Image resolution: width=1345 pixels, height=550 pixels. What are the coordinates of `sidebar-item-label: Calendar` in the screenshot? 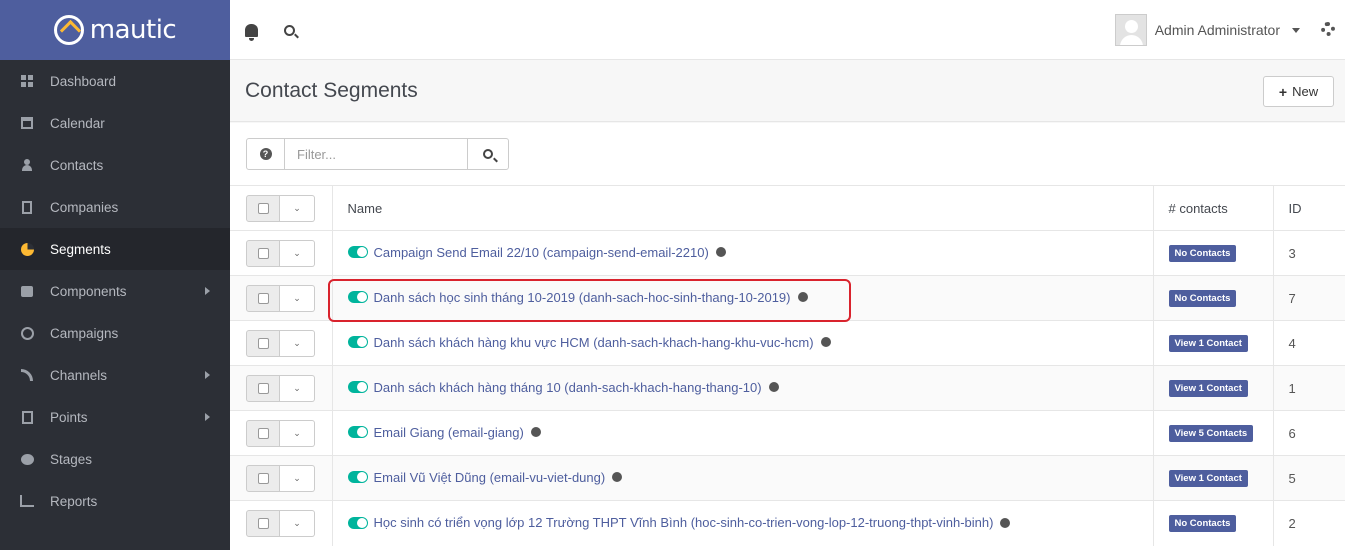 It's located at (77, 123).